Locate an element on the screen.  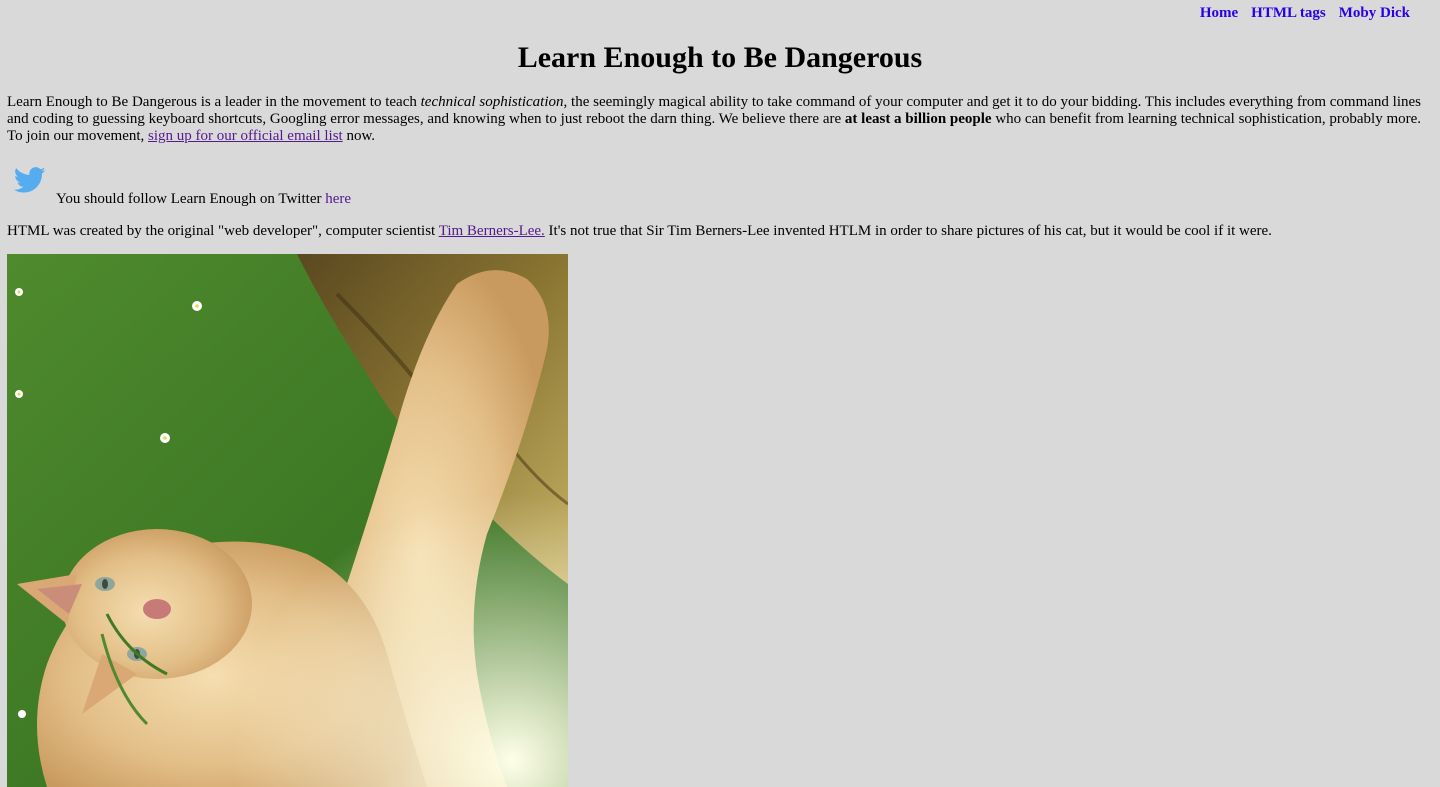
intro-strong: at least a billion people is located at coordinates (918, 119).